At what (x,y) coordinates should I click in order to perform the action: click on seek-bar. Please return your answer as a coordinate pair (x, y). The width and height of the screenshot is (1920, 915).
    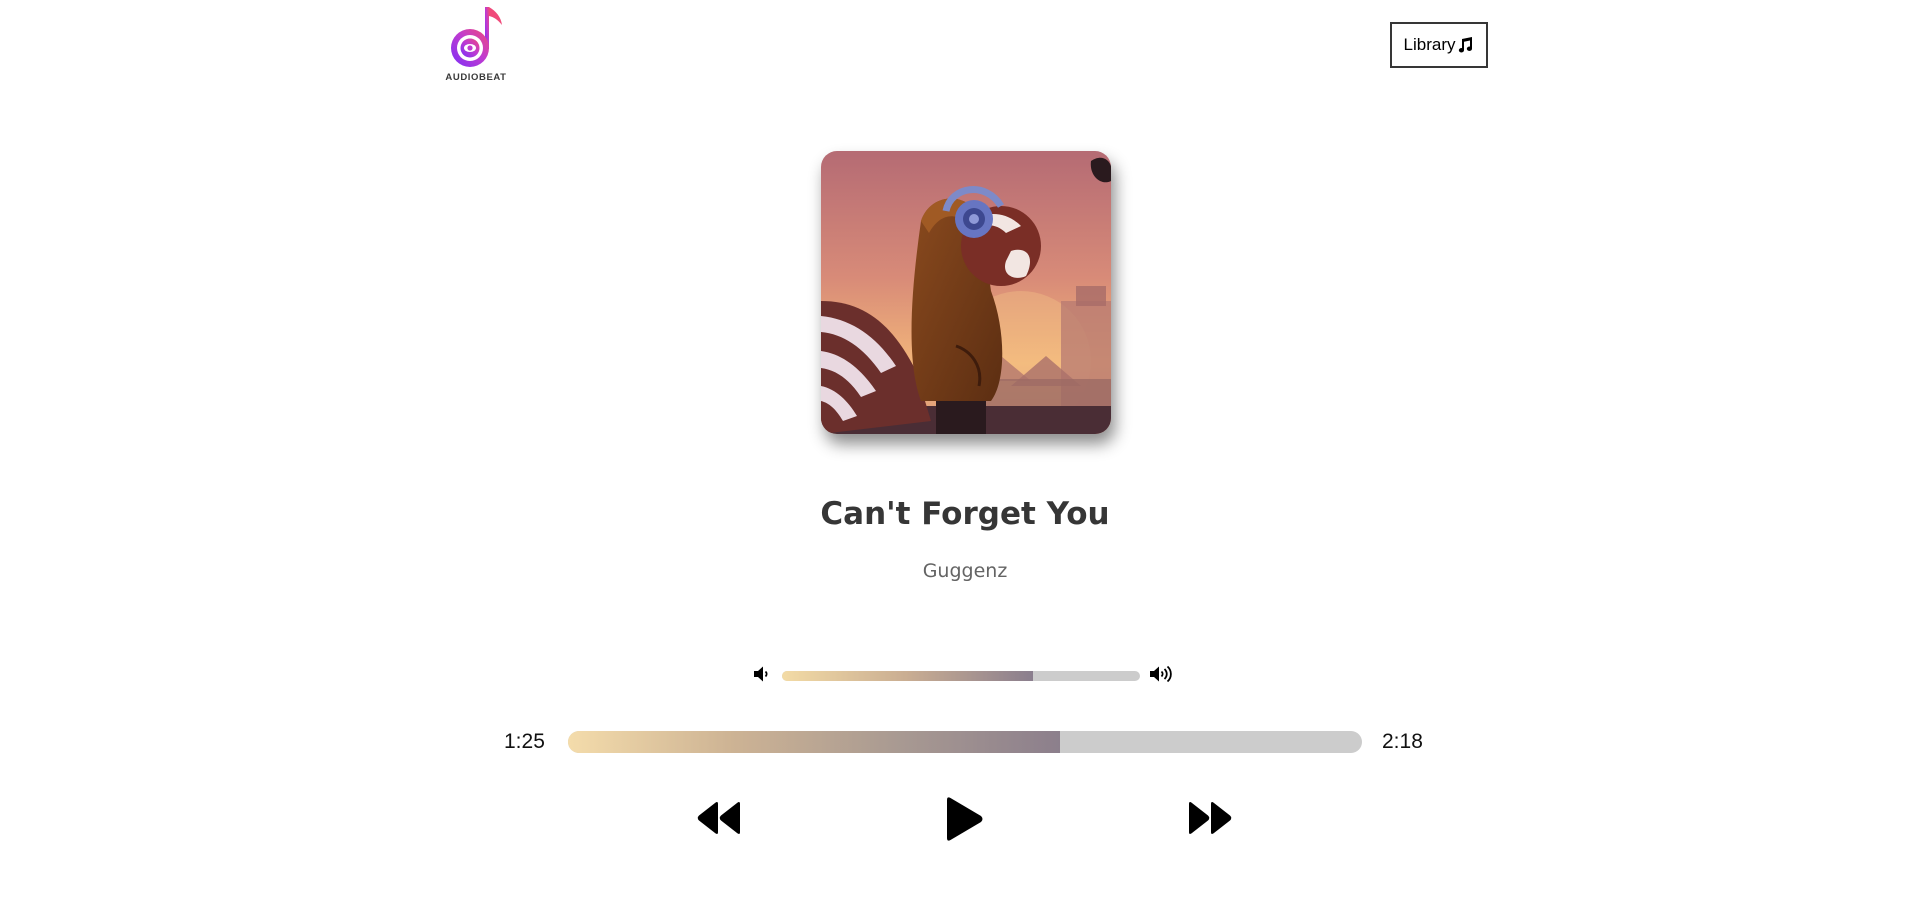
    Looking at the image, I should click on (965, 742).